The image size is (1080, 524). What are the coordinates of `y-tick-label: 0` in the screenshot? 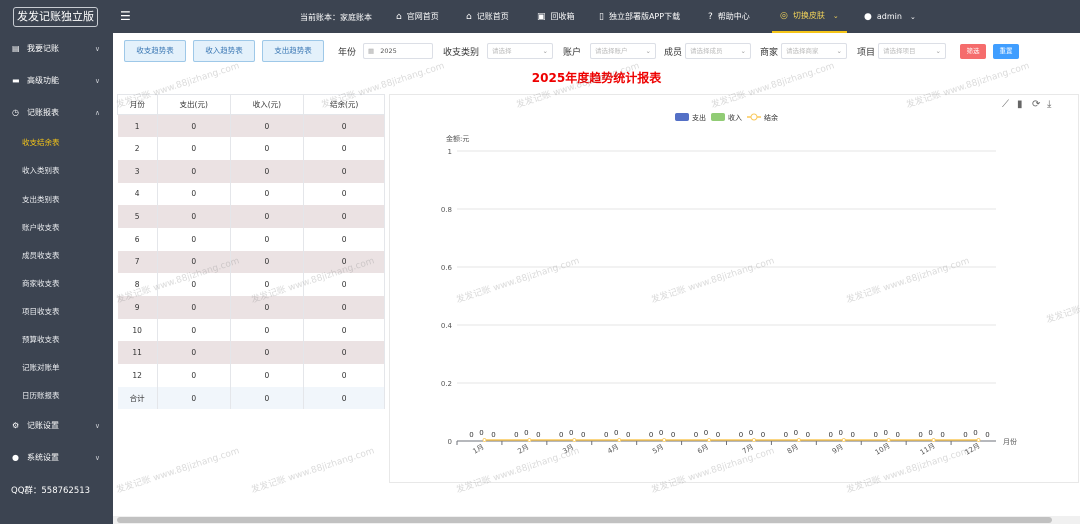 It's located at (450, 442).